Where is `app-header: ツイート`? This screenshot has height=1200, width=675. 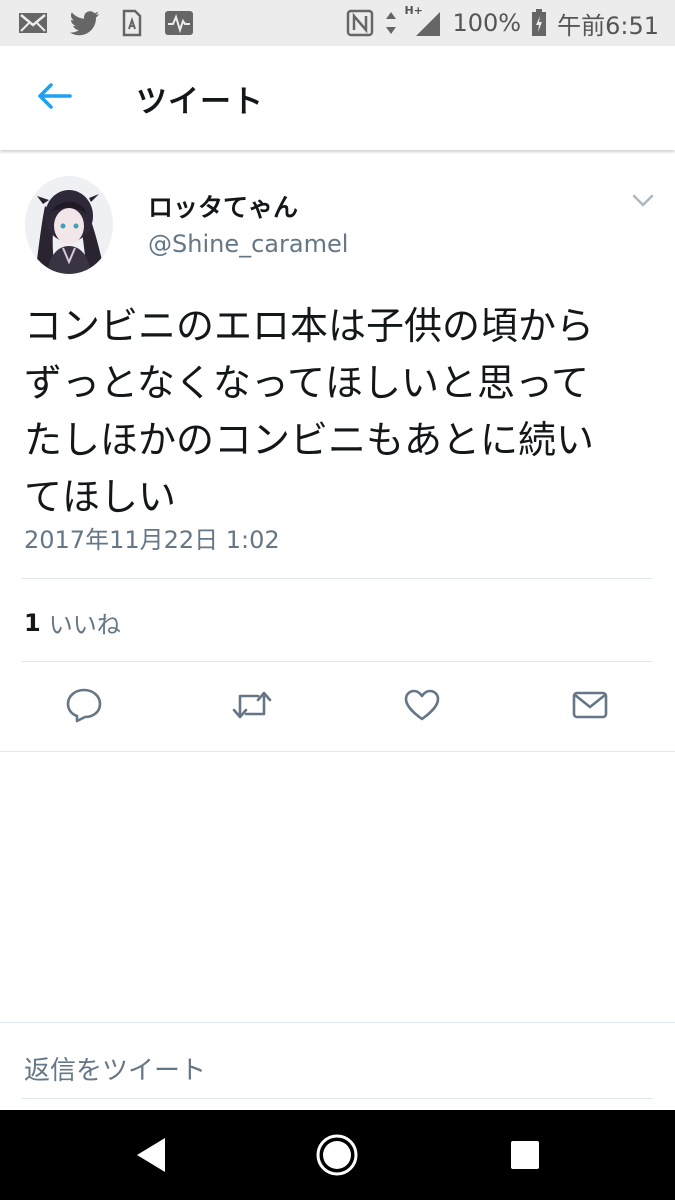
app-header: ツイート is located at coordinates (337, 98).